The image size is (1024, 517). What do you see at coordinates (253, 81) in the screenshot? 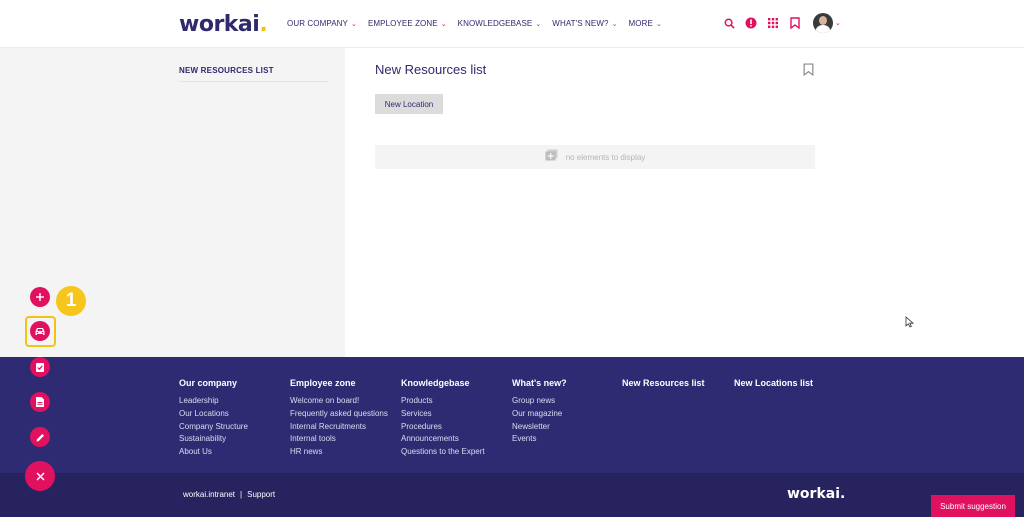
I see `sidebar-divider` at bounding box center [253, 81].